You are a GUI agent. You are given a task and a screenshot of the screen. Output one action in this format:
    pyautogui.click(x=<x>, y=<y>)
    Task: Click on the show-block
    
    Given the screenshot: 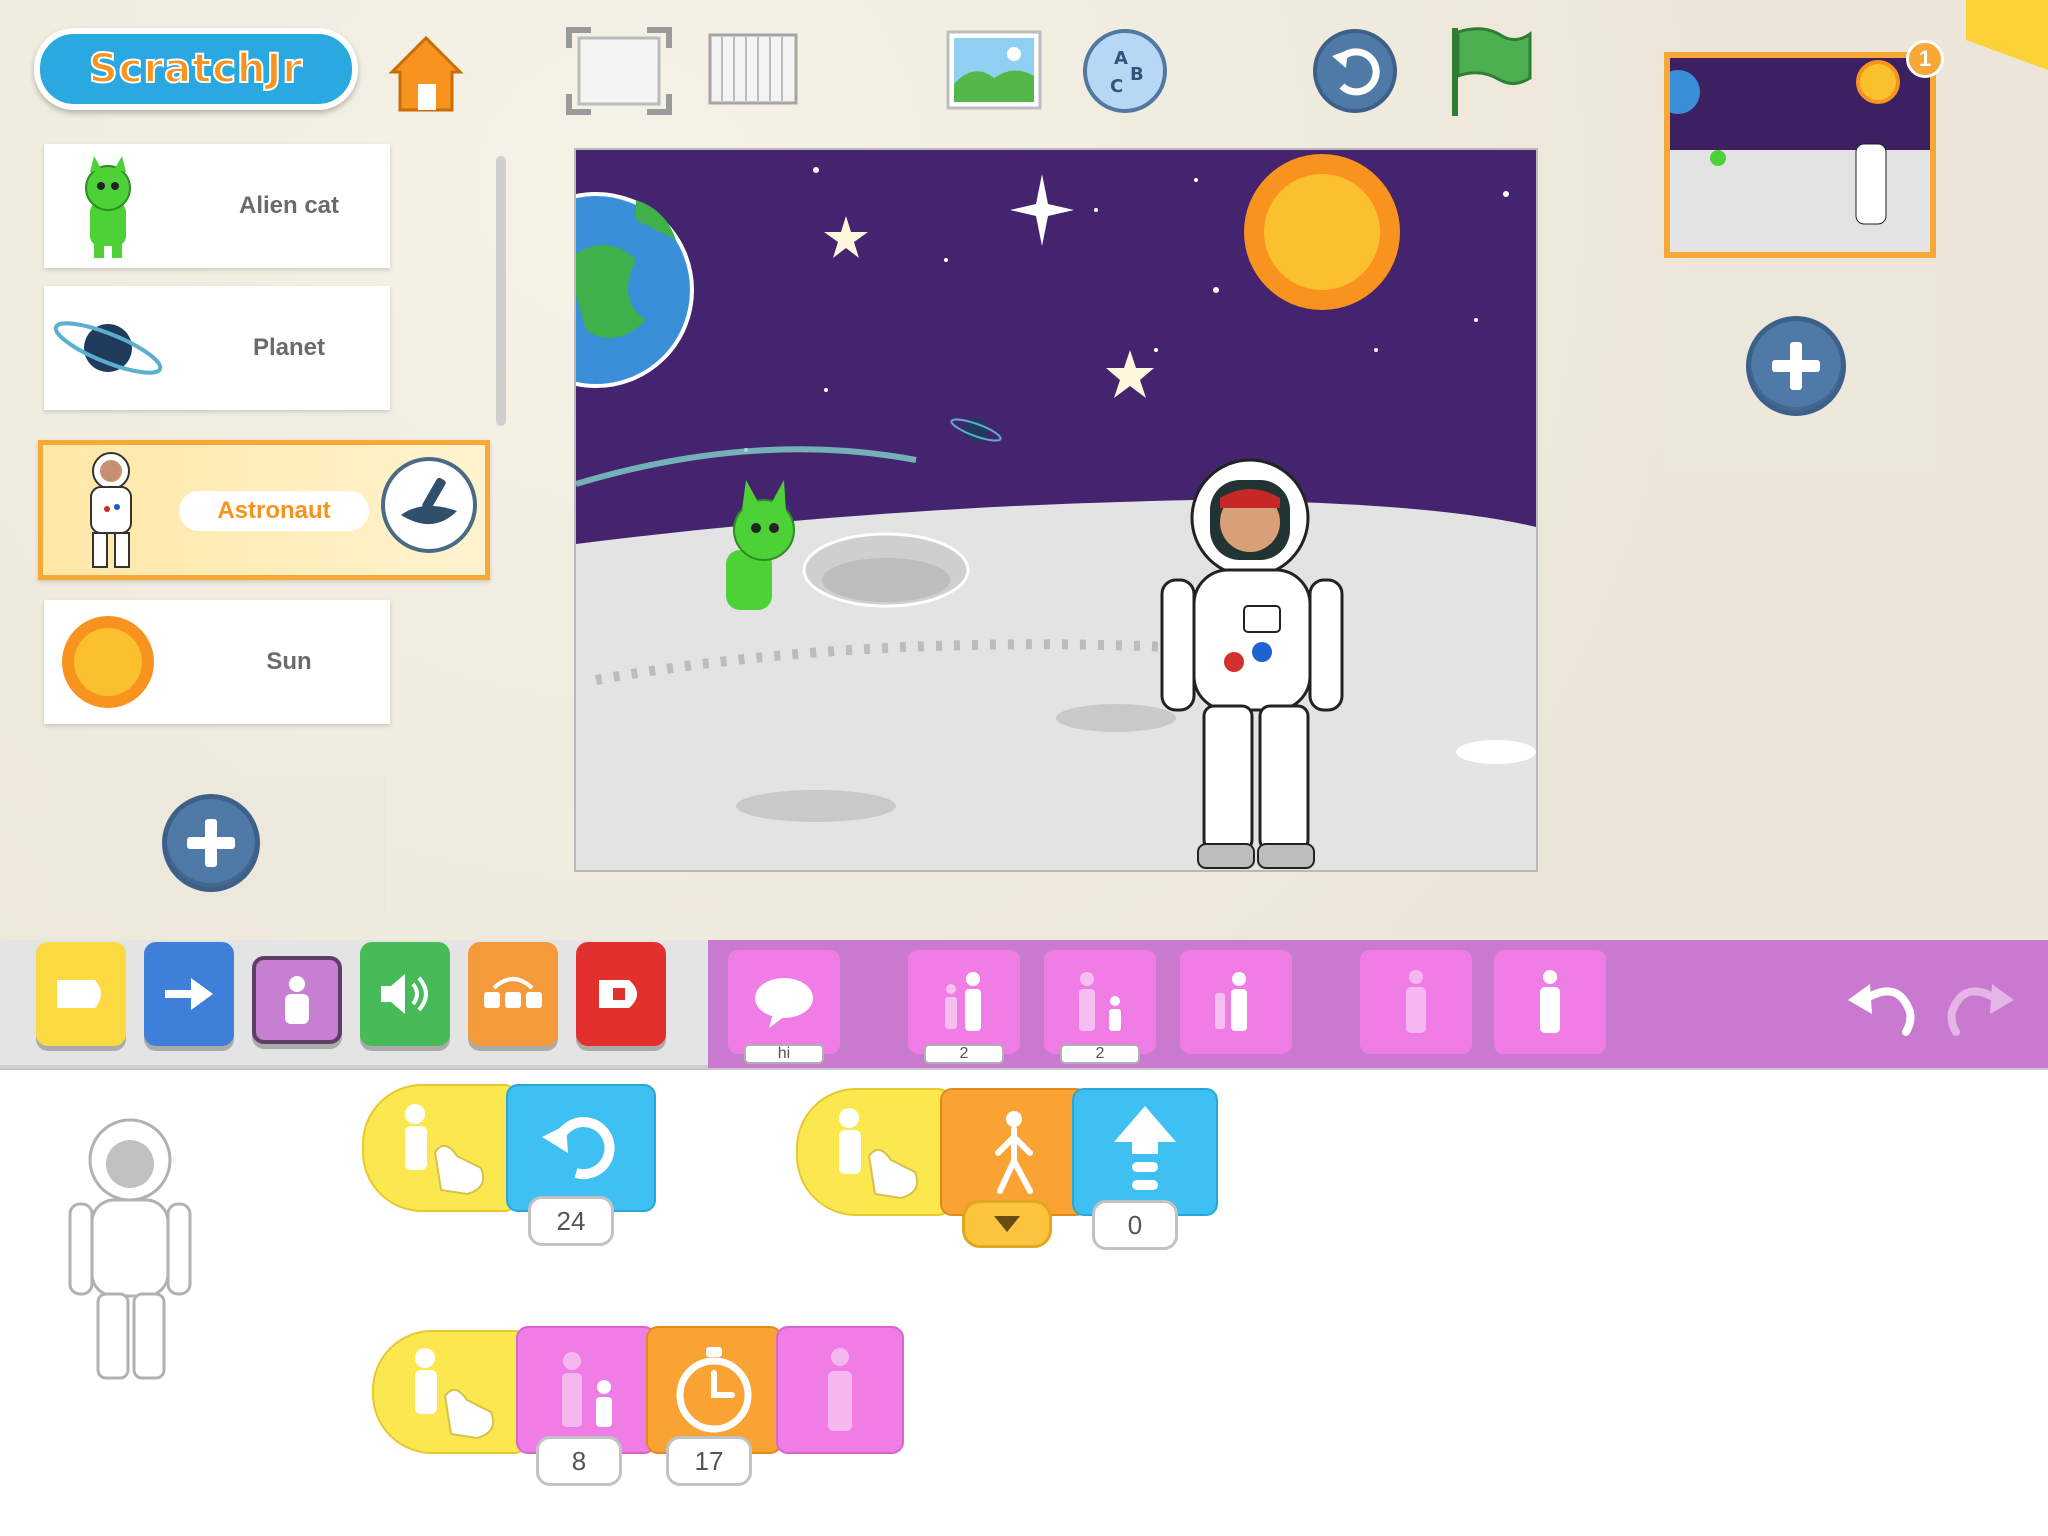 What is the action you would take?
    pyautogui.click(x=1550, y=1002)
    